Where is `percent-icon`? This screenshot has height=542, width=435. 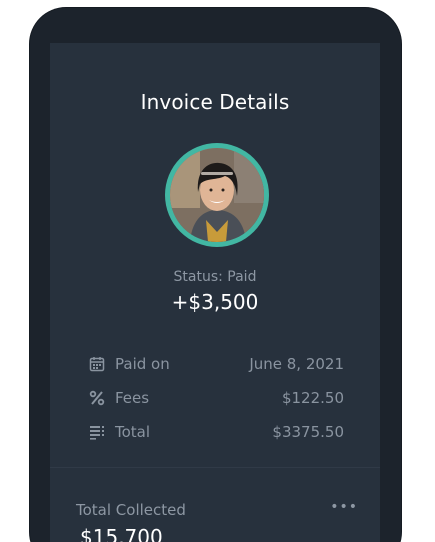
percent-icon is located at coordinates (97, 398).